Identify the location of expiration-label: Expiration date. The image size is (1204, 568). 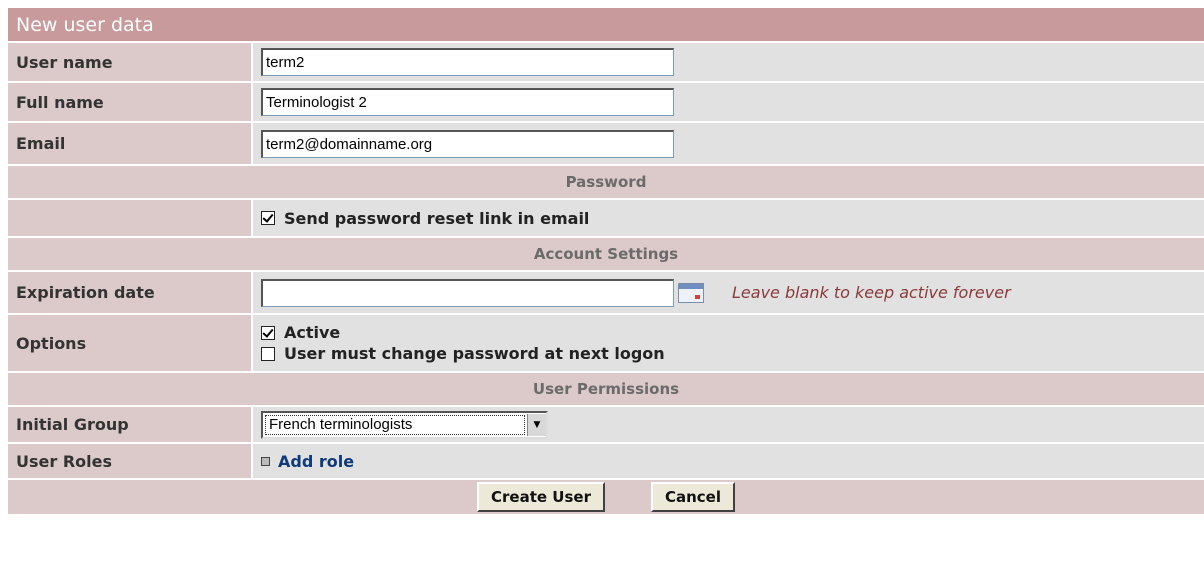
(130, 292).